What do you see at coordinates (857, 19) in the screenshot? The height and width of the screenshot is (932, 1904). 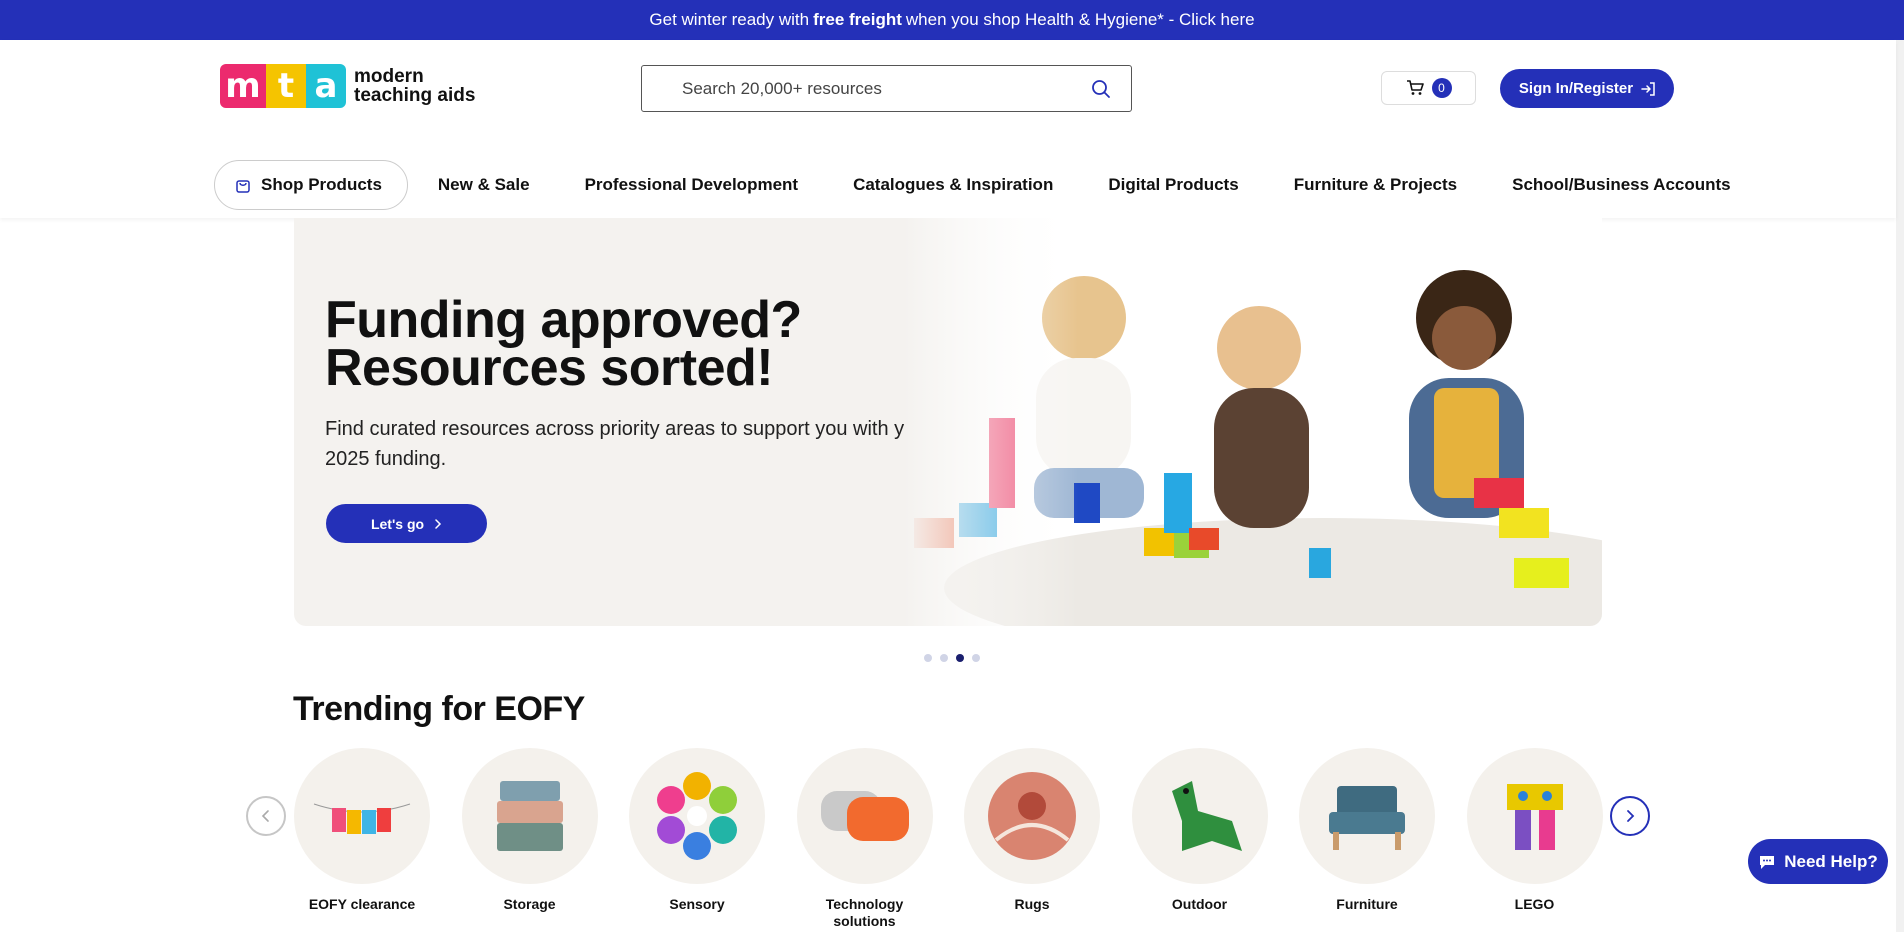 I see `promo-bold: free freight` at bounding box center [857, 19].